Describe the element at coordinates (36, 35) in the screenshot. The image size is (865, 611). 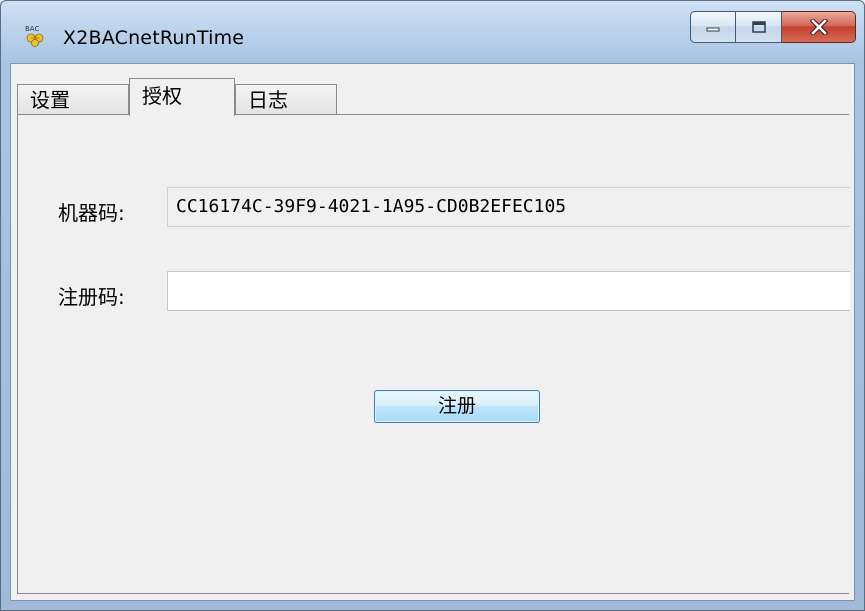
I see `bacnet-app-icon: BAC` at that location.